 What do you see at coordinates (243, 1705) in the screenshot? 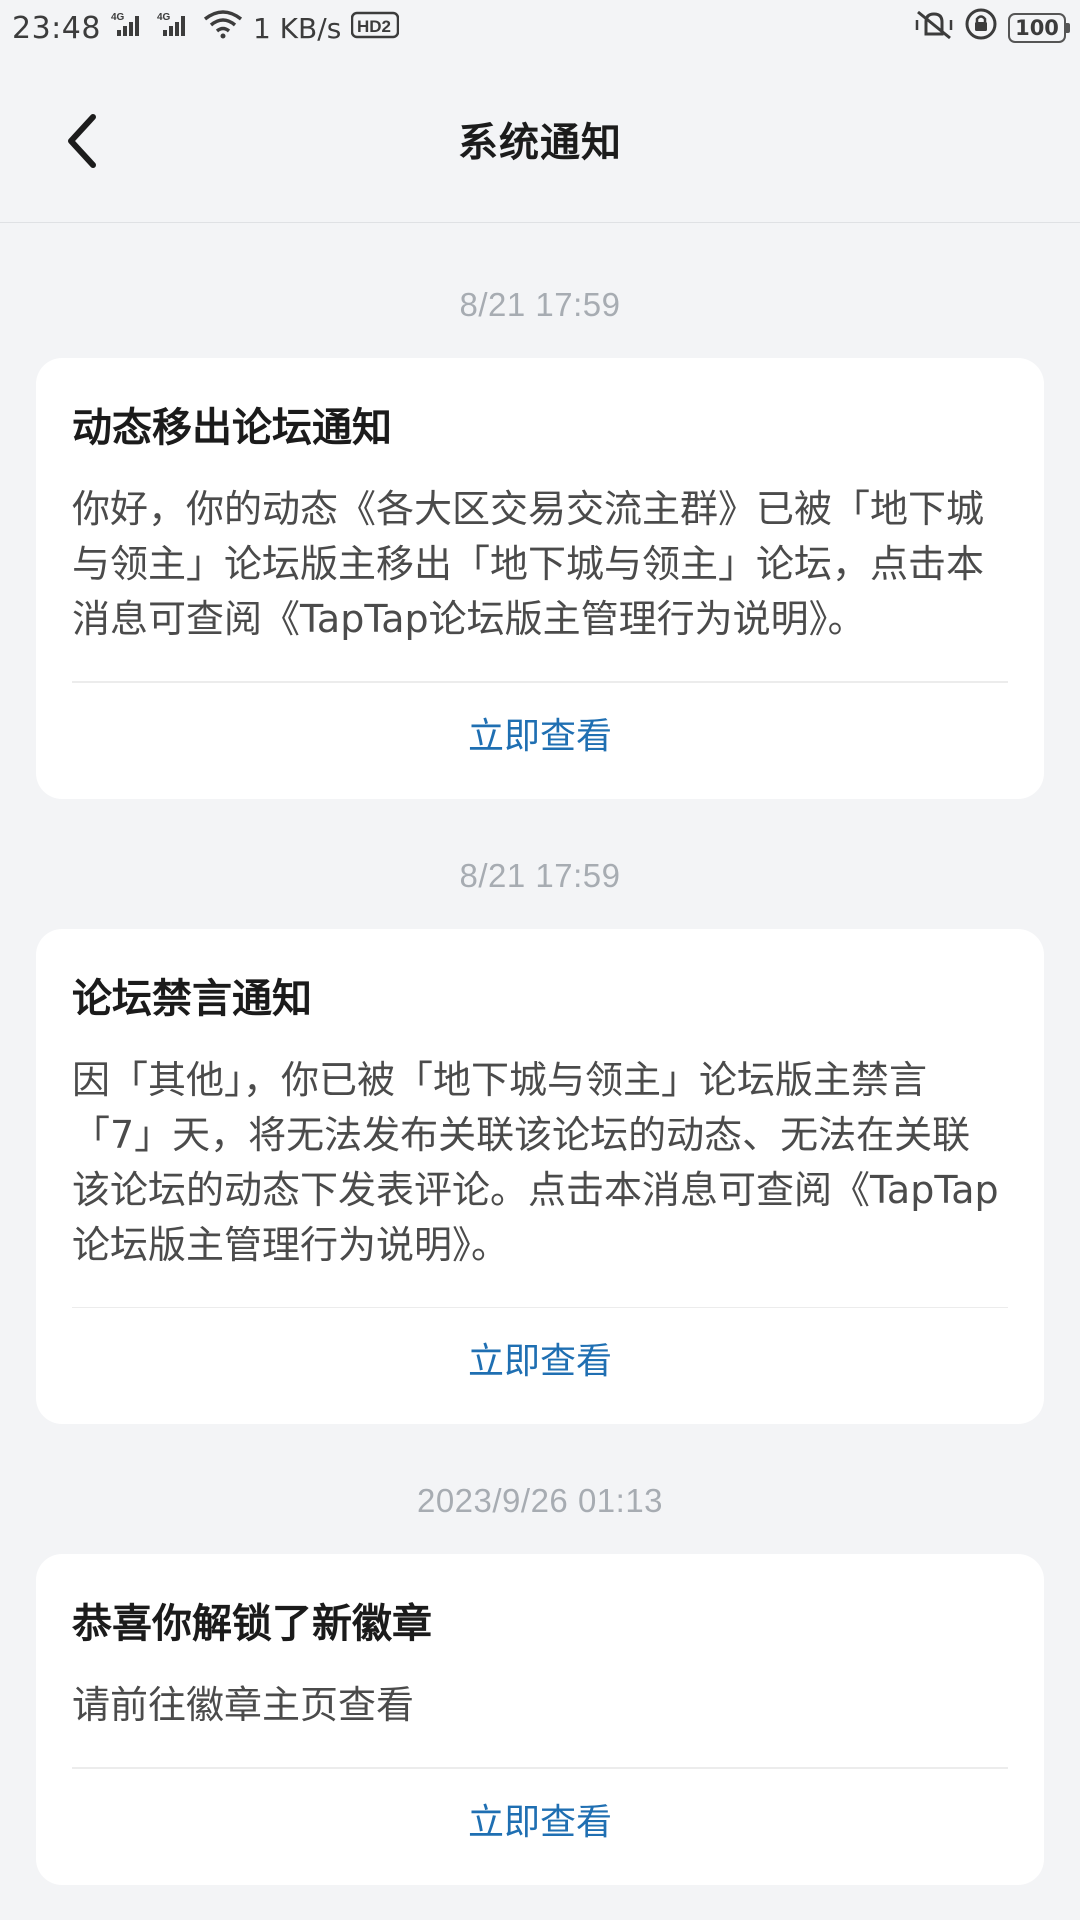
I see `notification-body: 请前往徽章主页查看` at bounding box center [243, 1705].